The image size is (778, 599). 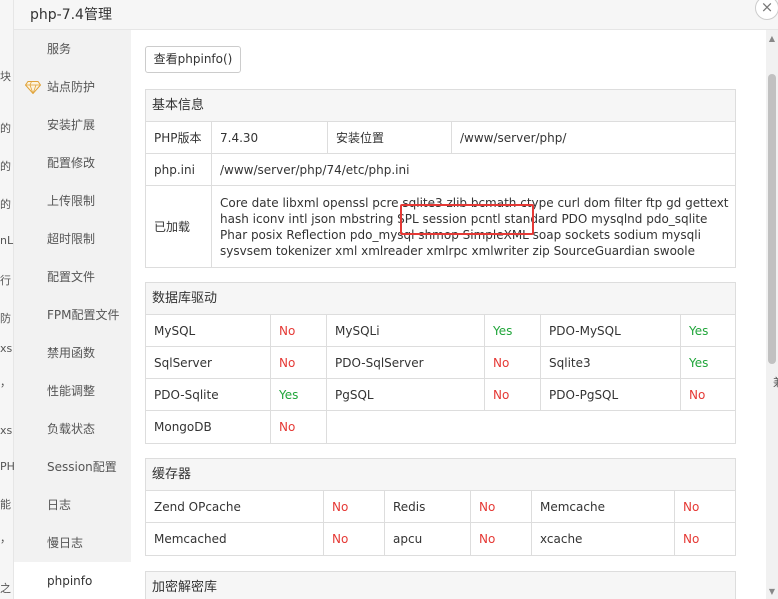 What do you see at coordinates (72, 467) in the screenshot?
I see `sidebar-item-session-config: Session配置` at bounding box center [72, 467].